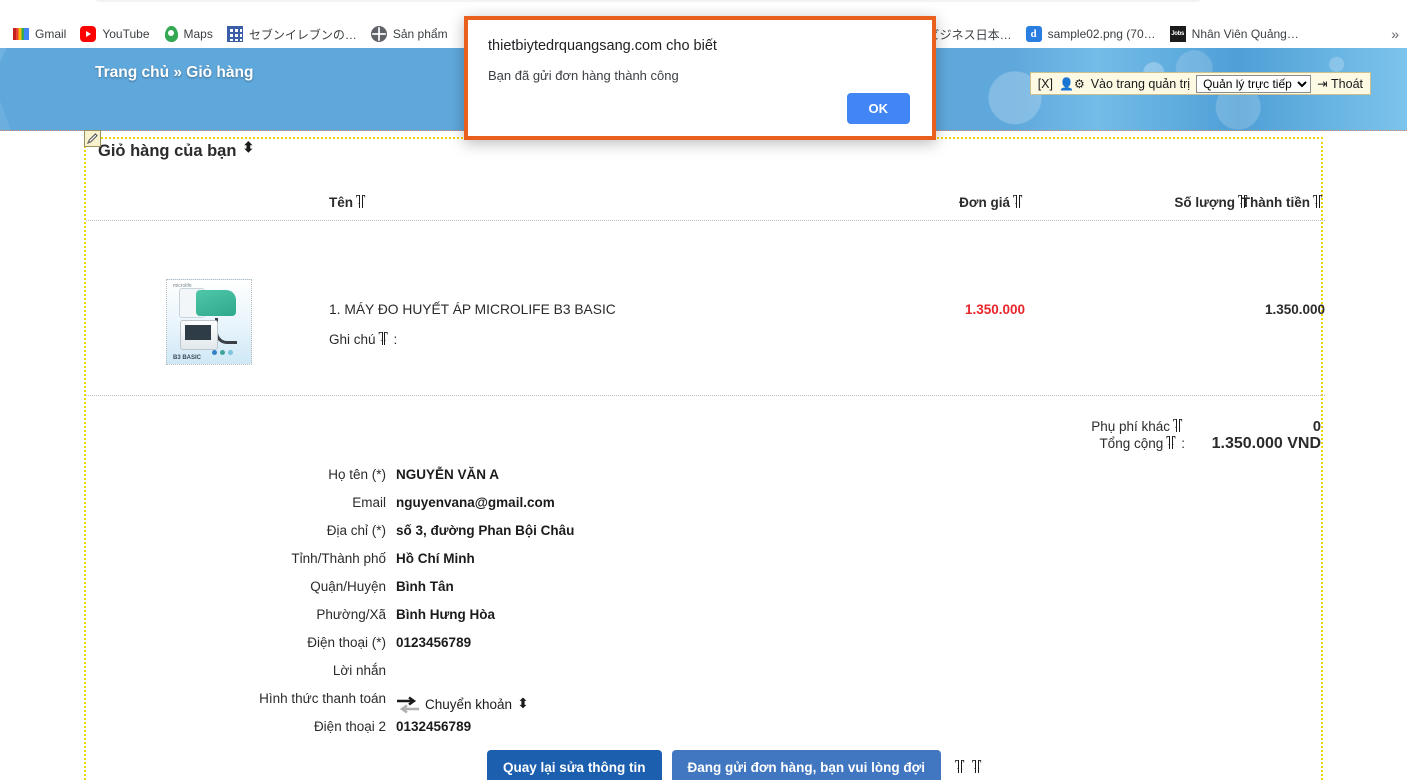 This screenshot has width=1407, height=780. I want to click on payment-method-text: Chuyển khoản, so click(469, 704).